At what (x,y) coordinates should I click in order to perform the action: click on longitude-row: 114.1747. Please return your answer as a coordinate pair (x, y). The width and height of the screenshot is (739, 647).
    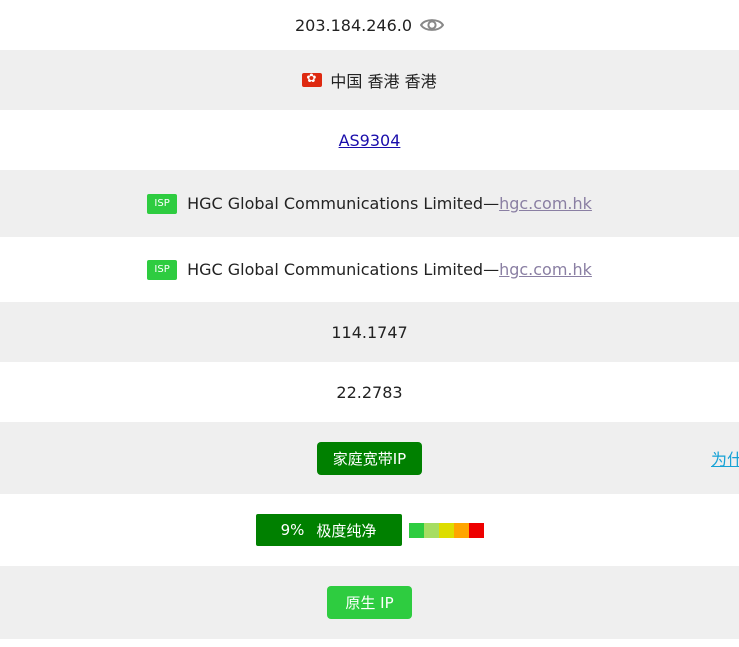
    Looking at the image, I should click on (369, 332).